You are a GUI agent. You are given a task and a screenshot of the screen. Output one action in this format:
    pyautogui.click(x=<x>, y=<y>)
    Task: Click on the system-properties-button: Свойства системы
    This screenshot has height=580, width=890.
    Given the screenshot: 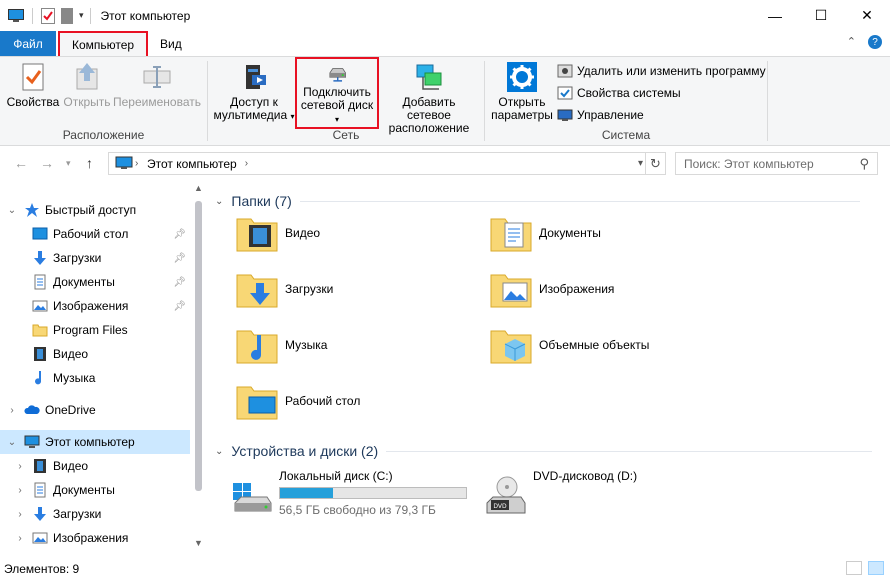 What is the action you would take?
    pyautogui.click(x=619, y=93)
    